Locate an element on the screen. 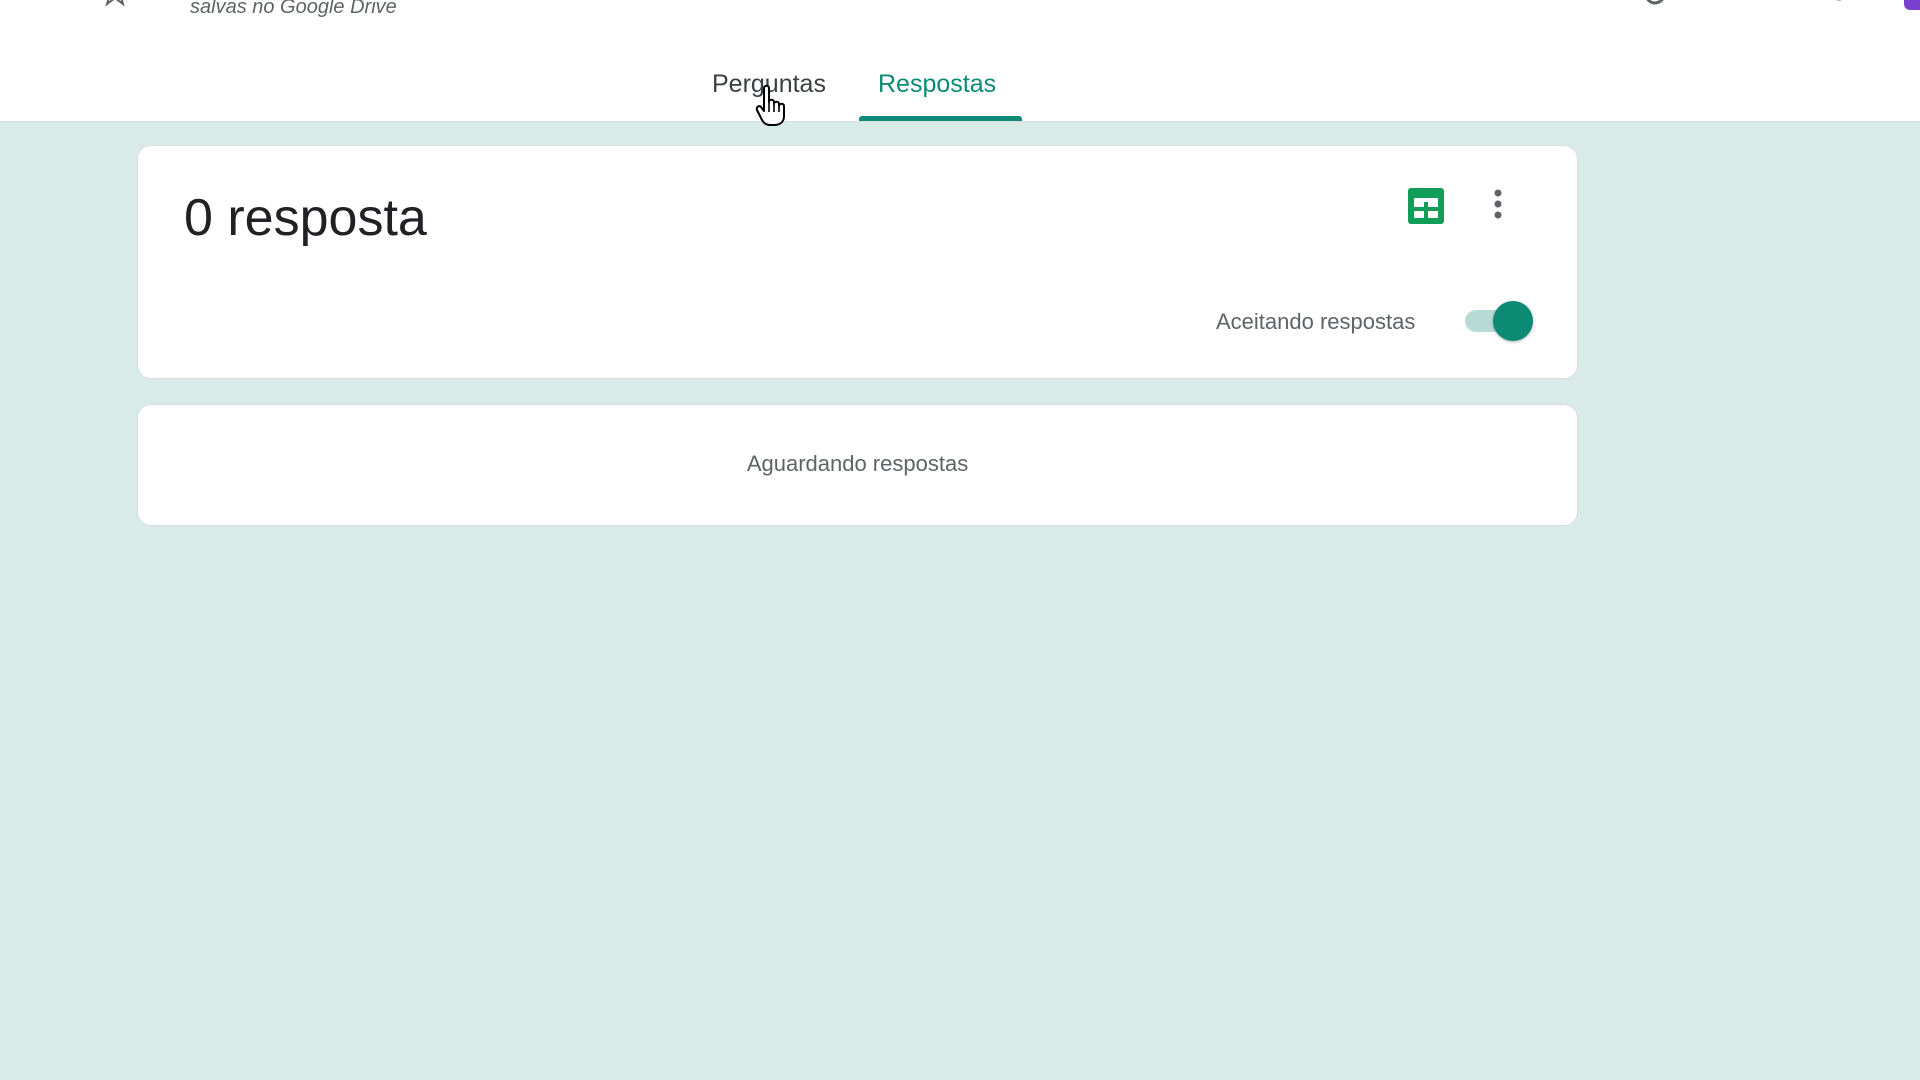 Image resolution: width=1920 pixels, height=1080 pixels. tab-respostas: Respostas is located at coordinates (937, 84).